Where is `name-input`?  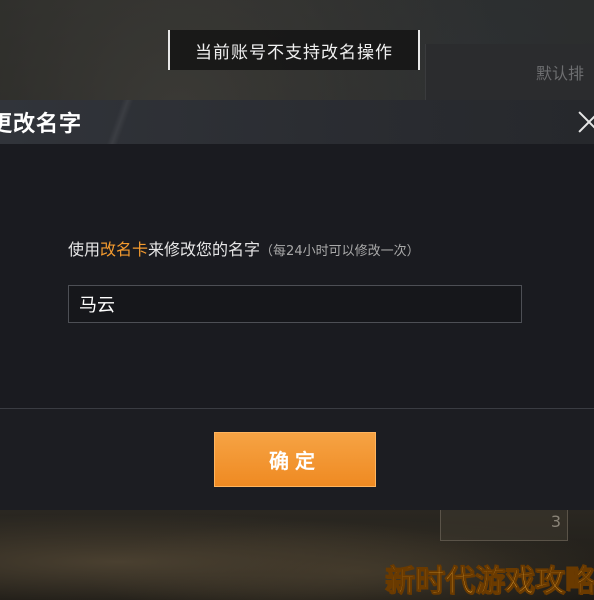
name-input is located at coordinates (295, 304).